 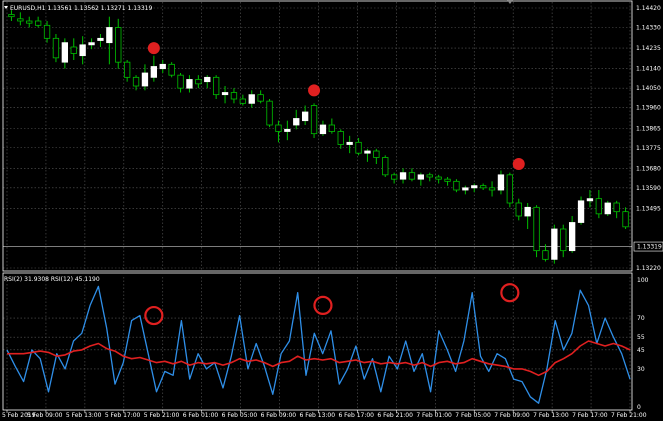 What do you see at coordinates (649, 247) in the screenshot?
I see `current-price-label: 1.13319` at bounding box center [649, 247].